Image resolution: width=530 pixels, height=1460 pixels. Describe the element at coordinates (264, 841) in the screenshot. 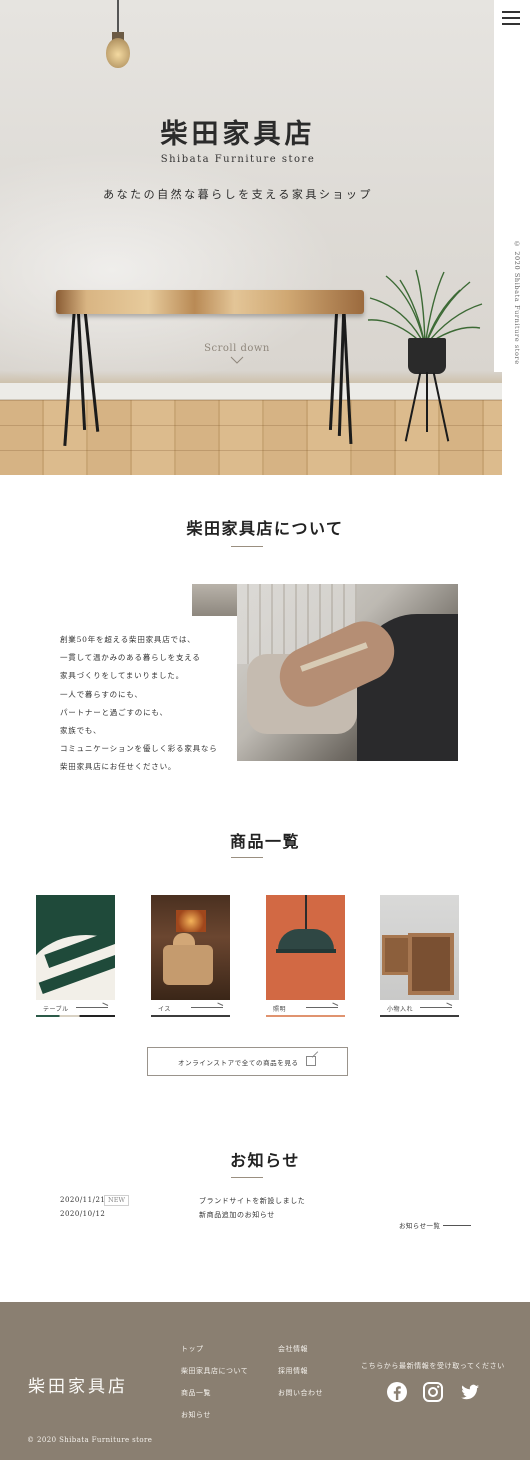

I see `products-title: 商品一覧` at that location.